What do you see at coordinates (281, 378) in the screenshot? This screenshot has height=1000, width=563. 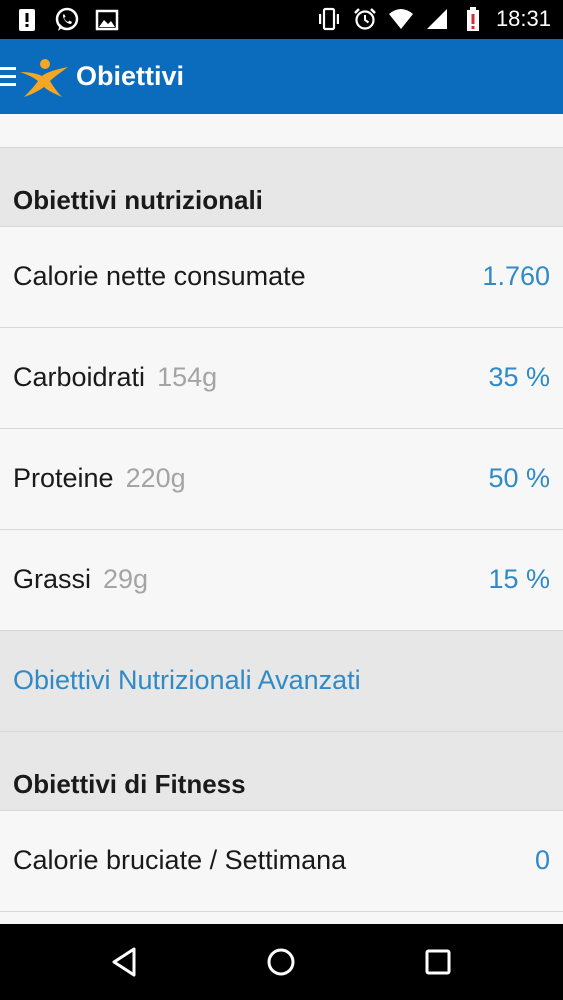 I see `goal-row-carbohydrates: Carboidrati 154g 35 %` at bounding box center [281, 378].